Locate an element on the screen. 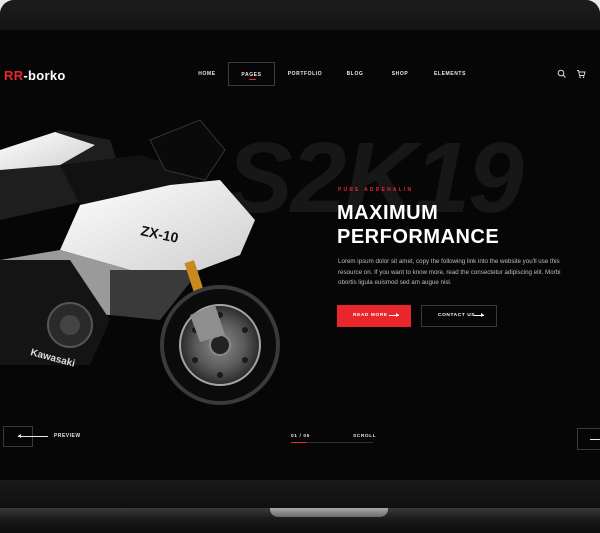  laptop-bezel-bottom is located at coordinates (300, 495).